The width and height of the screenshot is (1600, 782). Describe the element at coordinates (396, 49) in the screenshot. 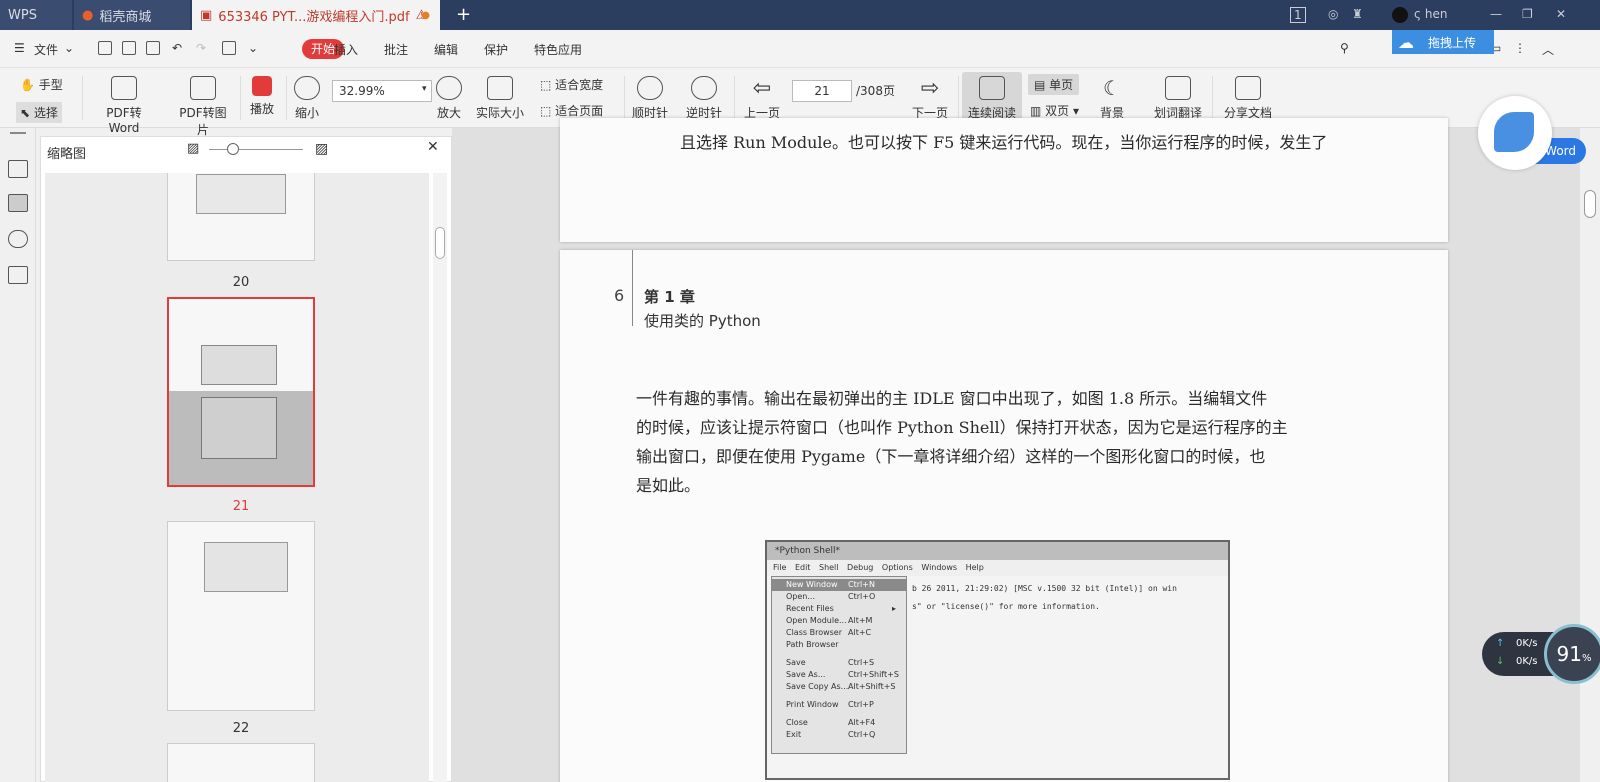

I see `menu-annotate: 批注` at that location.